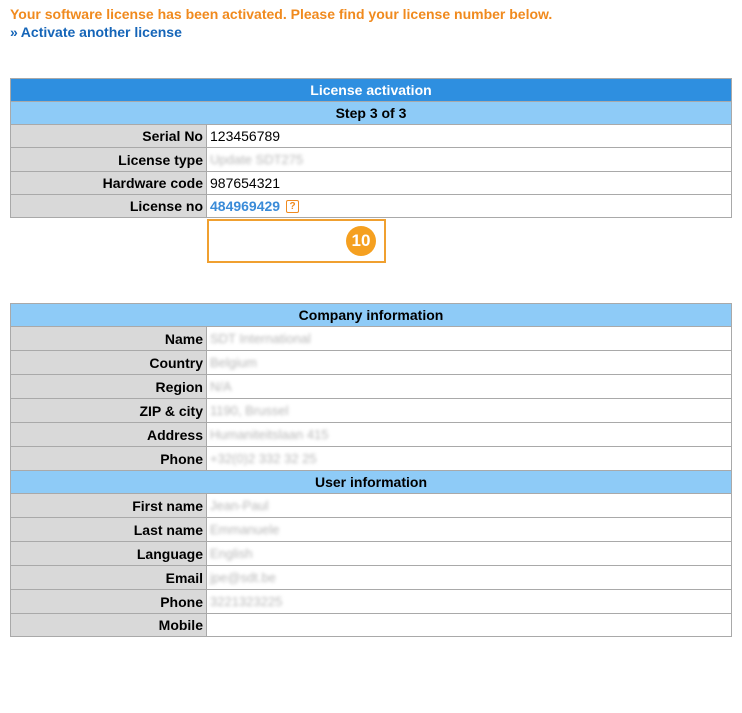 The width and height of the screenshot is (742, 713). What do you see at coordinates (243, 577) in the screenshot?
I see `email-value: jpe@sdt.be` at bounding box center [243, 577].